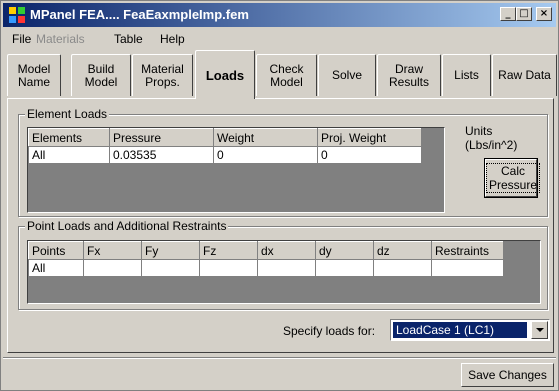 This screenshot has height=391, width=559. What do you see at coordinates (69, 137) in the screenshot?
I see `column-header: Elements` at bounding box center [69, 137].